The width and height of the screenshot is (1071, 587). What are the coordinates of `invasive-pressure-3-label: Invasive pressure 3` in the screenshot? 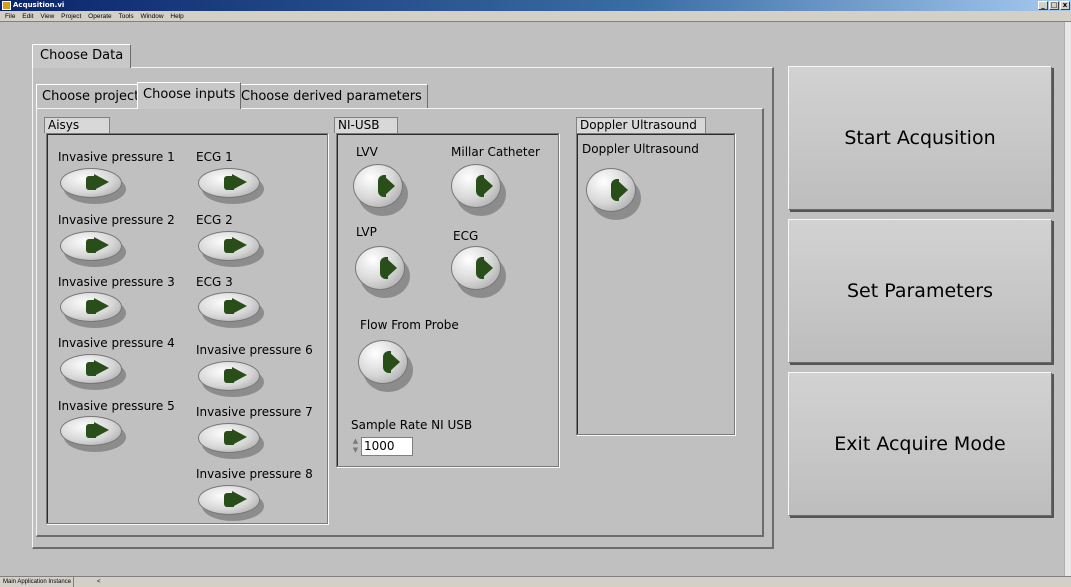 It's located at (116, 282).